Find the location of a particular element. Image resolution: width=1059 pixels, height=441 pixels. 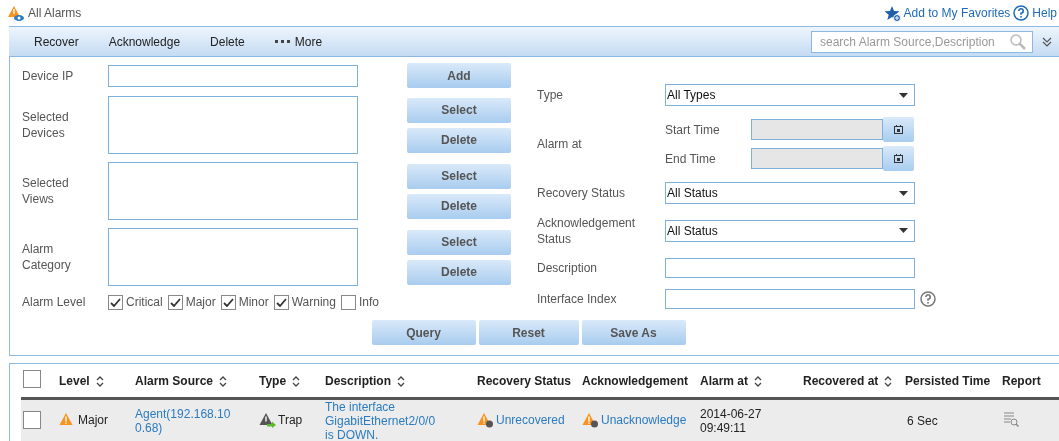

acknowledgement-status-dropdown: All Status is located at coordinates (790, 230).